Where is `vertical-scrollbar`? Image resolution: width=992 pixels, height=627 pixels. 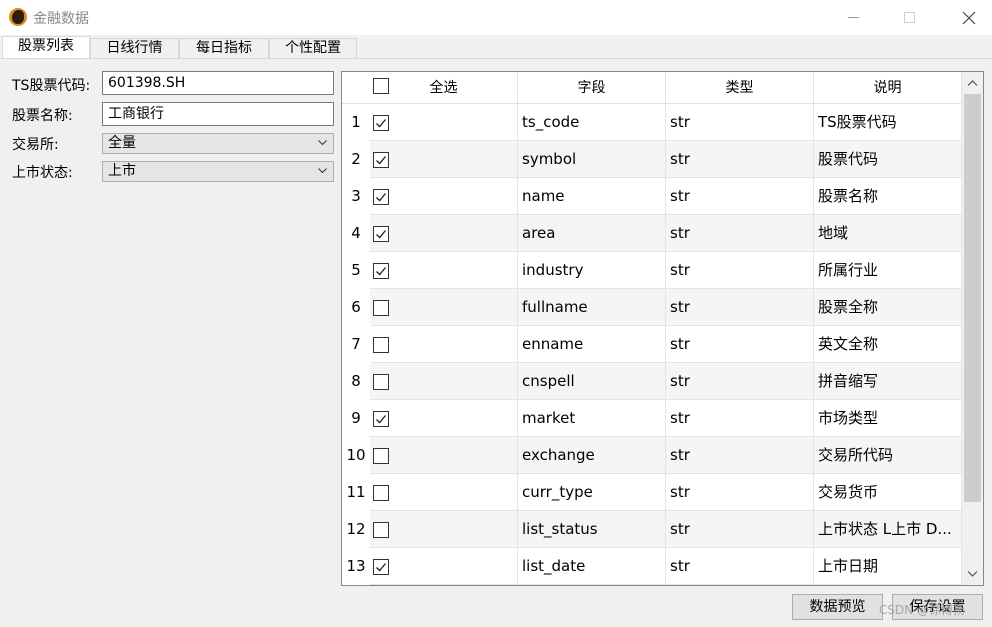
vertical-scrollbar is located at coordinates (972, 328).